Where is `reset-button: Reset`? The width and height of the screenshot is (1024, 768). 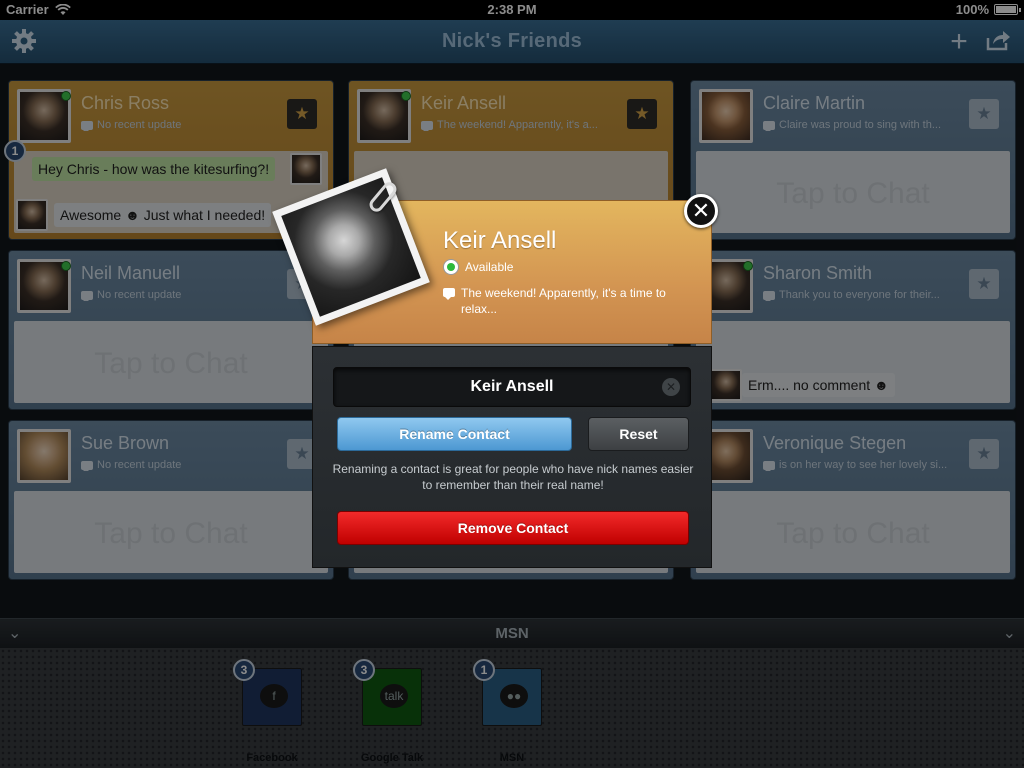
reset-button: Reset is located at coordinates (638, 434).